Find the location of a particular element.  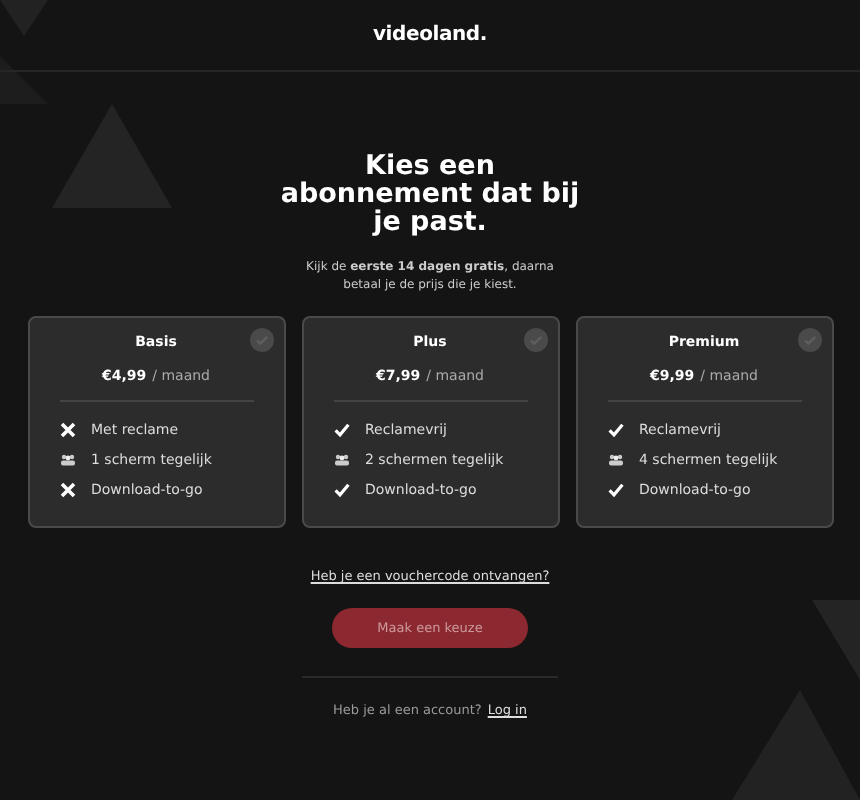

page-title: Kies een abonnement dat bij je past. is located at coordinates (430, 194).